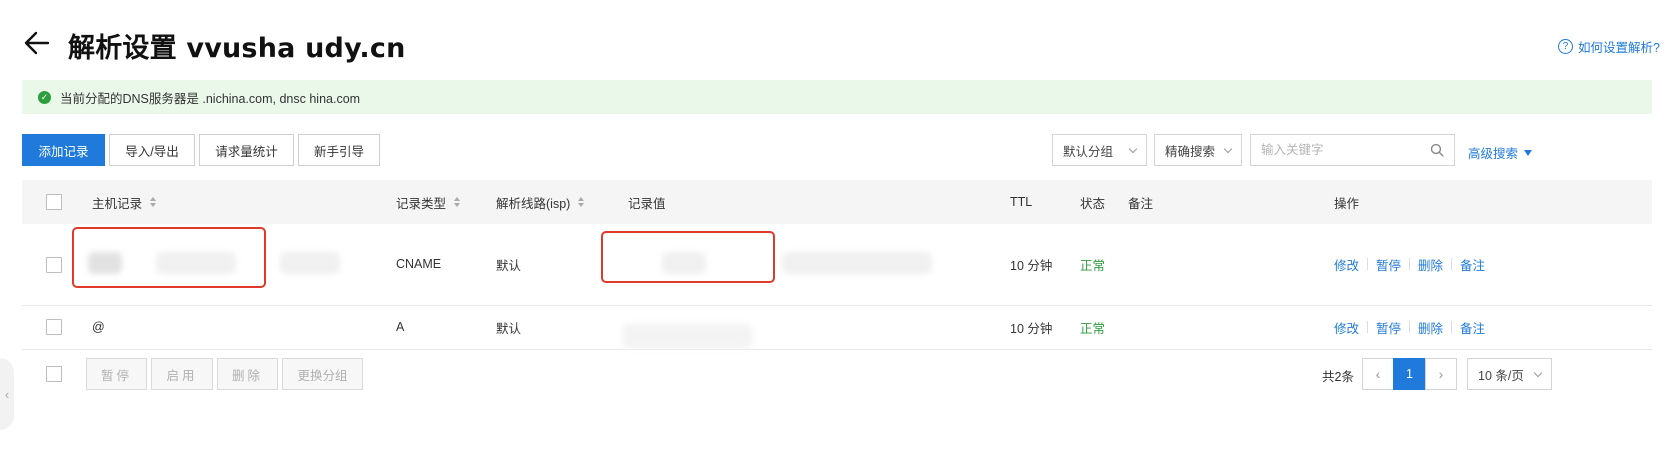  I want to click on column-ttl-label: TTL, so click(1021, 202).